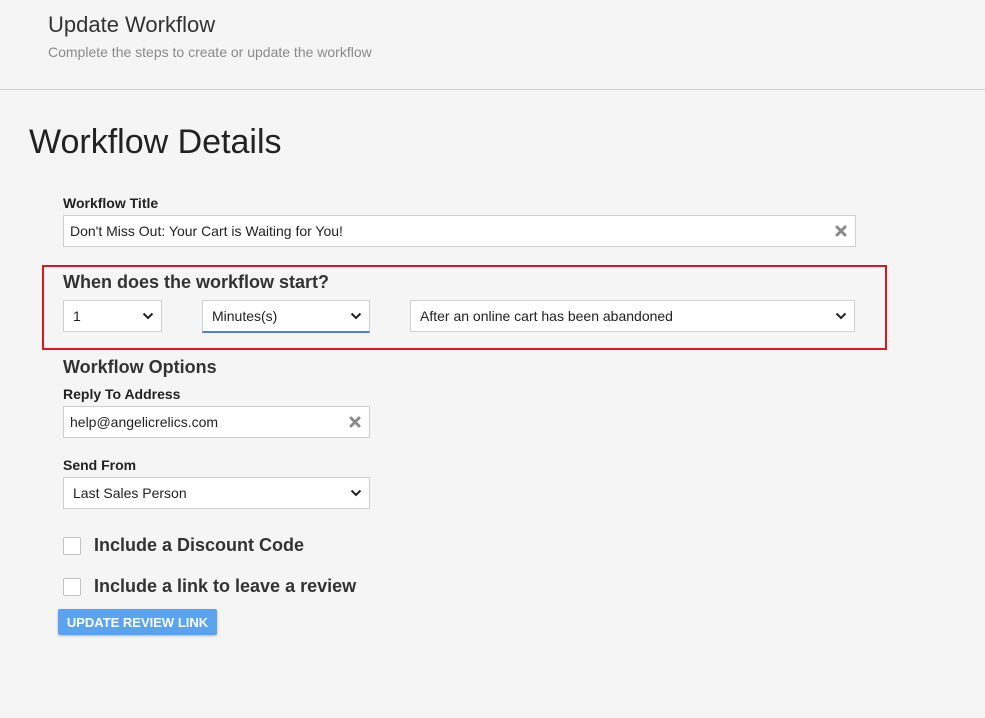 Image resolution: width=985 pixels, height=718 pixels. Describe the element at coordinates (100, 465) in the screenshot. I see `send-from-label: Send From` at that location.